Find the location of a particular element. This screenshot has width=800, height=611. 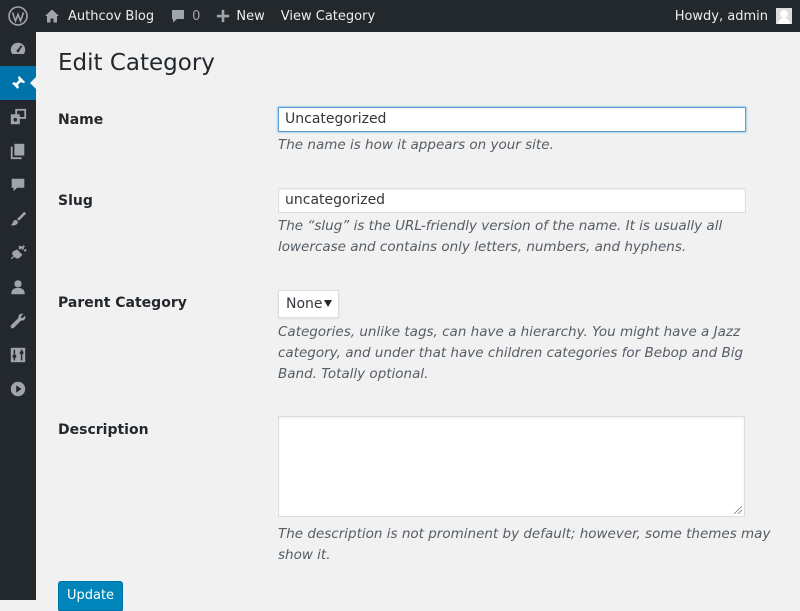

home-icon is located at coordinates (52, 16).